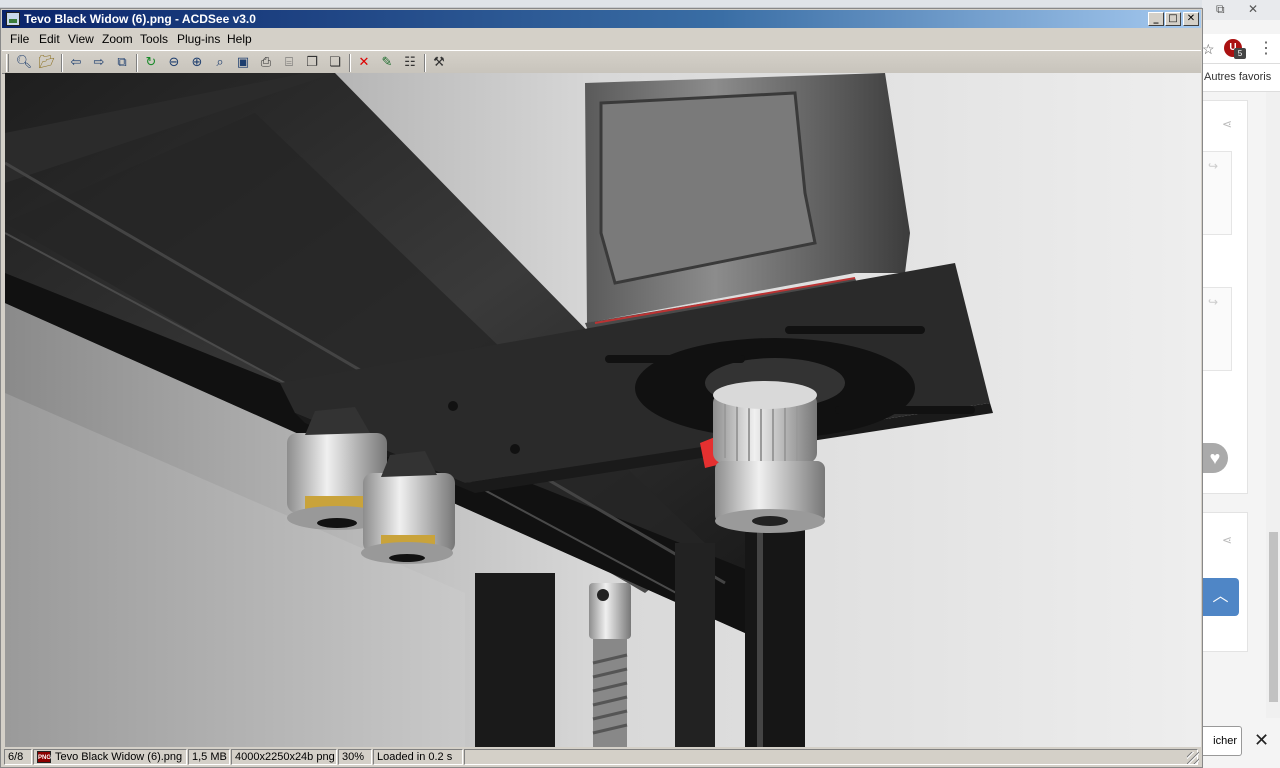 This screenshot has width=1280, height=768. I want to click on png-file-icon: PNG, so click(44, 757).